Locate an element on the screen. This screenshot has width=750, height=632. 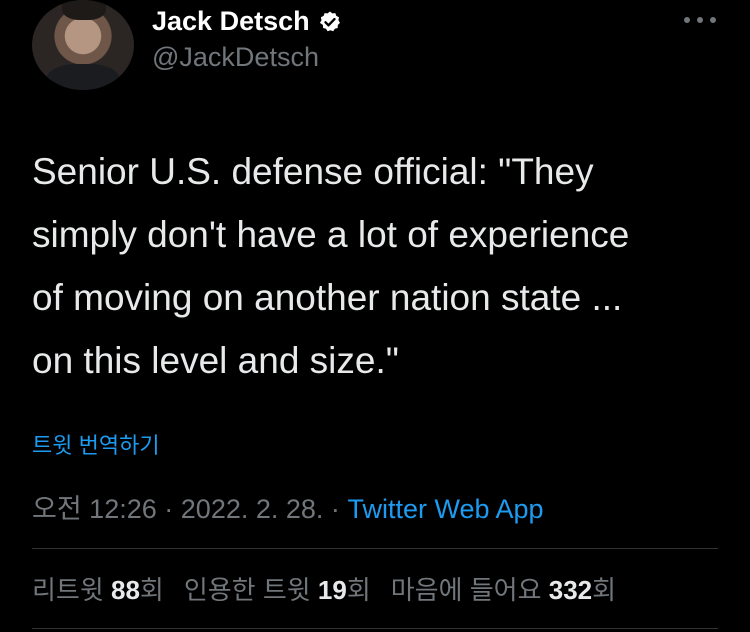
more-options-icon is located at coordinates (700, 20).